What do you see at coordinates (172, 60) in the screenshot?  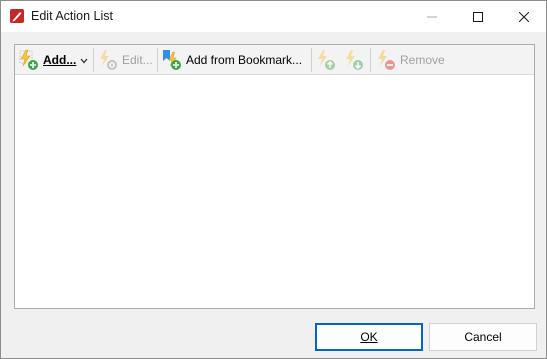 I see `bookmark-add-icon` at bounding box center [172, 60].